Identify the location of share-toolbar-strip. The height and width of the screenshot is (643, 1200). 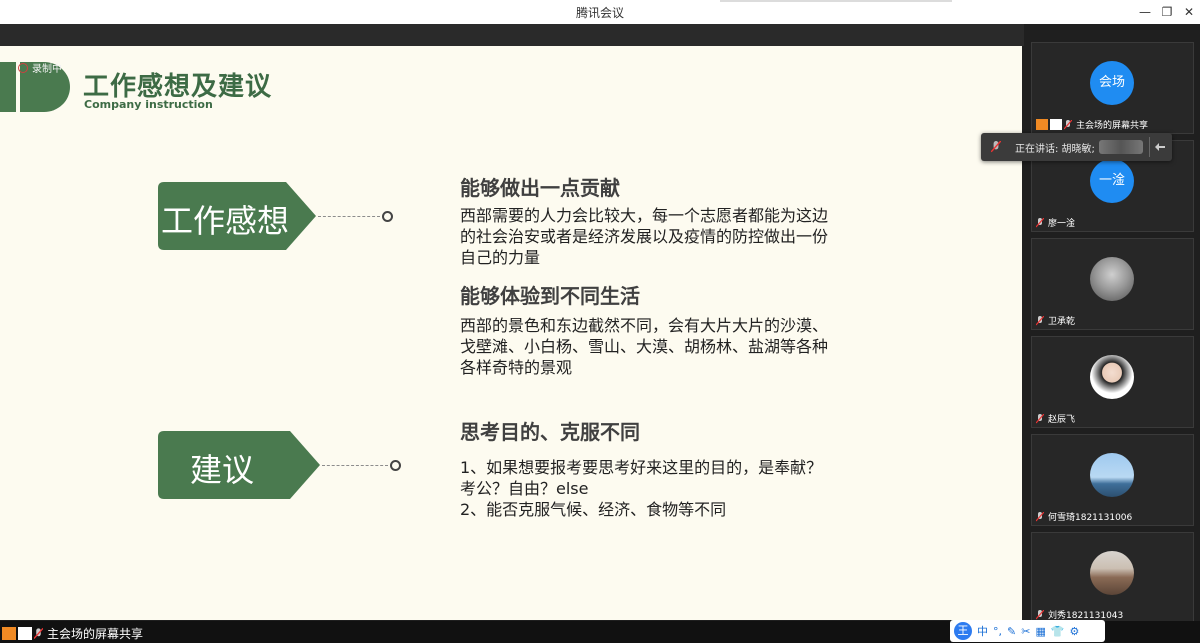
(512, 35).